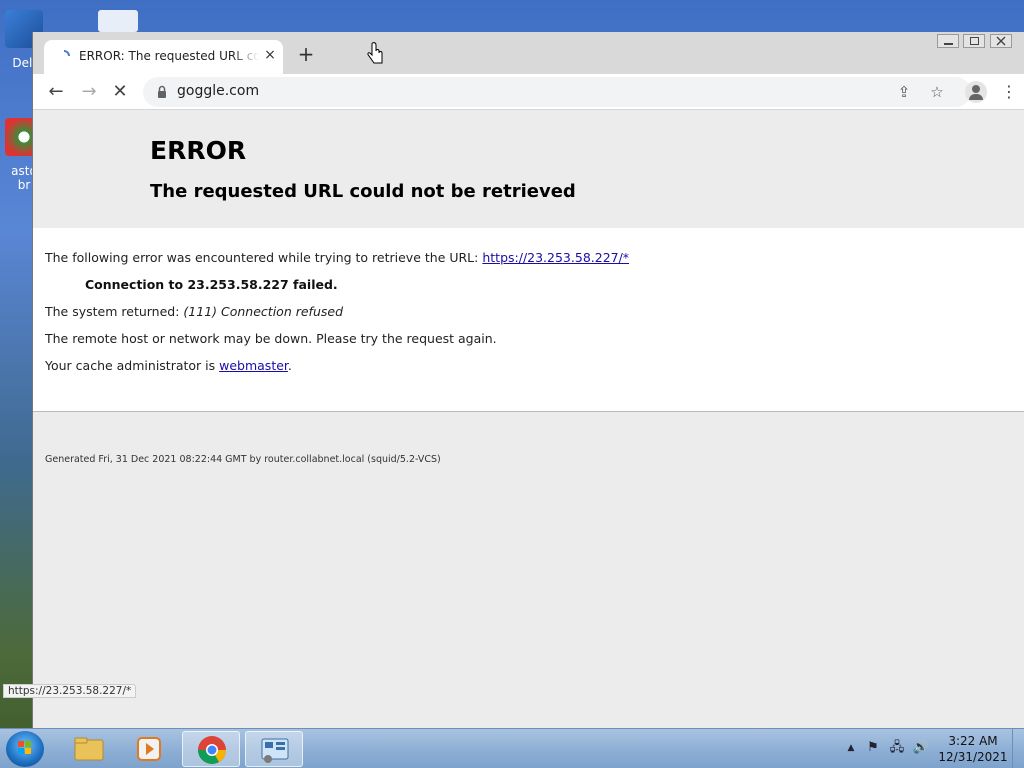 This screenshot has height=768, width=1024. What do you see at coordinates (873, 748) in the screenshot?
I see `action-center-flag-icon: ⚑` at bounding box center [873, 748].